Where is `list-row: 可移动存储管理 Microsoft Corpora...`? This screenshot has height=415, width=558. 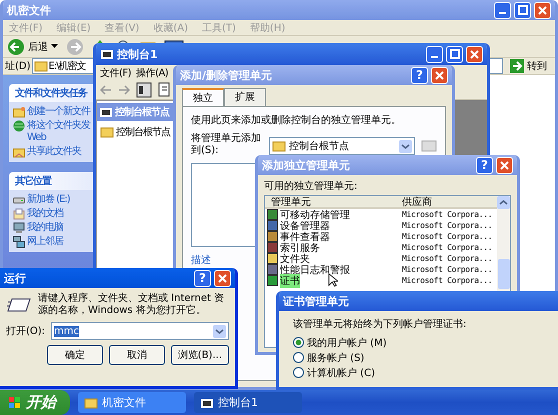
list-row: 可移动存储管理 Microsoft Corpora... is located at coordinates (381, 214).